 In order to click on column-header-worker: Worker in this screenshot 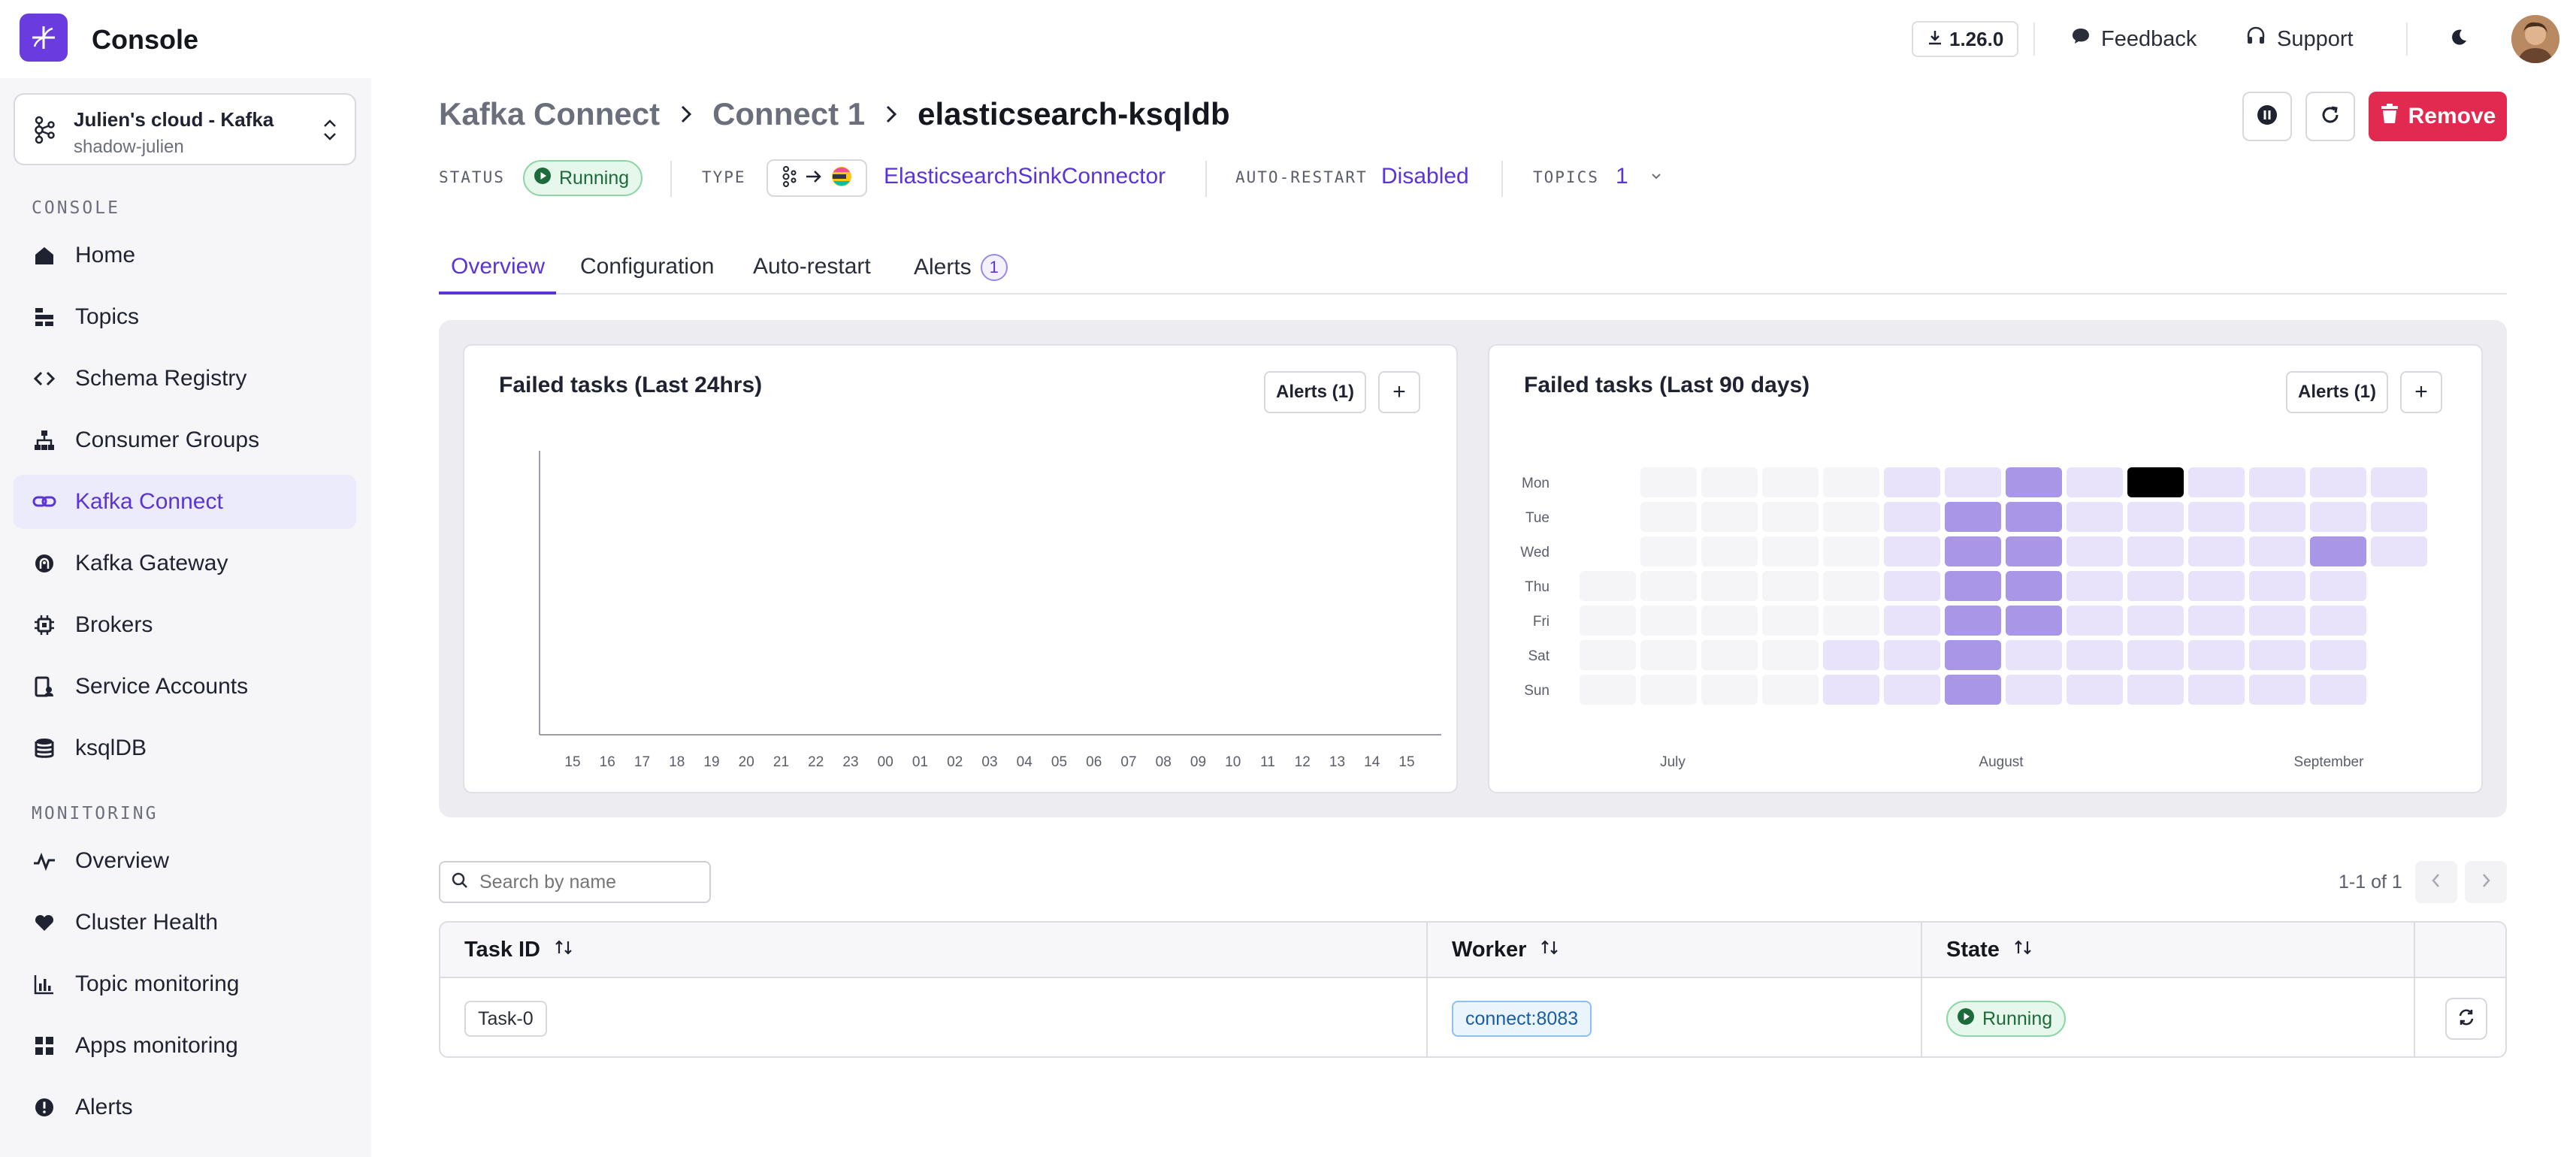, I will do `click(1506, 950)`.